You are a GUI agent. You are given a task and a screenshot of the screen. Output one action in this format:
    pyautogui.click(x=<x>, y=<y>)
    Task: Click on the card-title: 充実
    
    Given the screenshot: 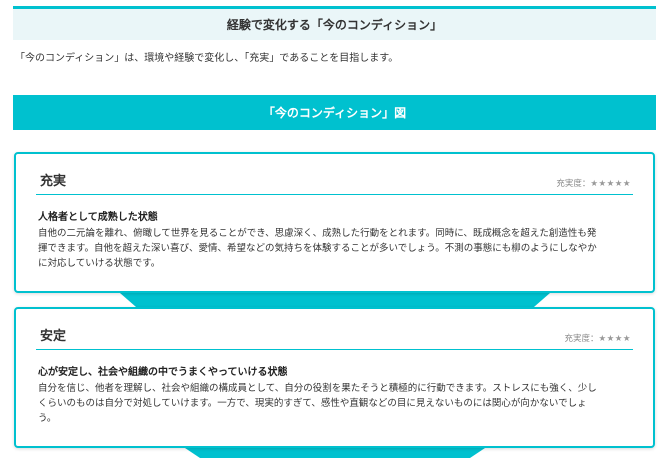 What is the action you would take?
    pyautogui.click(x=53, y=181)
    